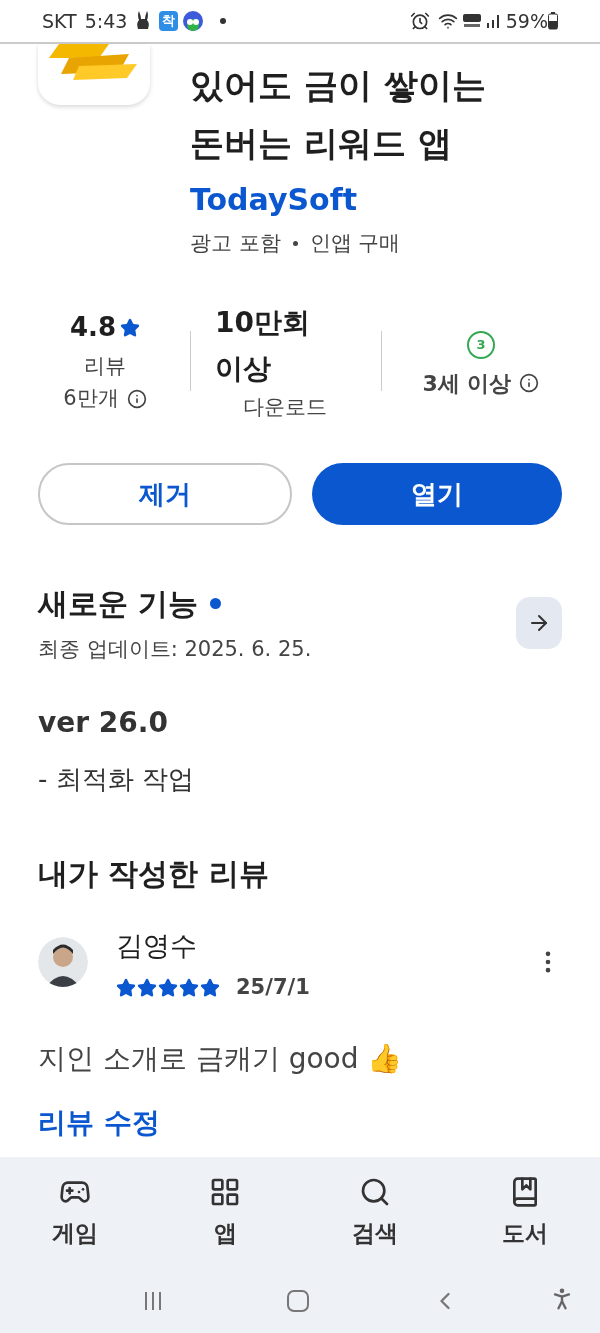  What do you see at coordinates (263, 322) in the screenshot?
I see `download-count: 10만회` at bounding box center [263, 322].